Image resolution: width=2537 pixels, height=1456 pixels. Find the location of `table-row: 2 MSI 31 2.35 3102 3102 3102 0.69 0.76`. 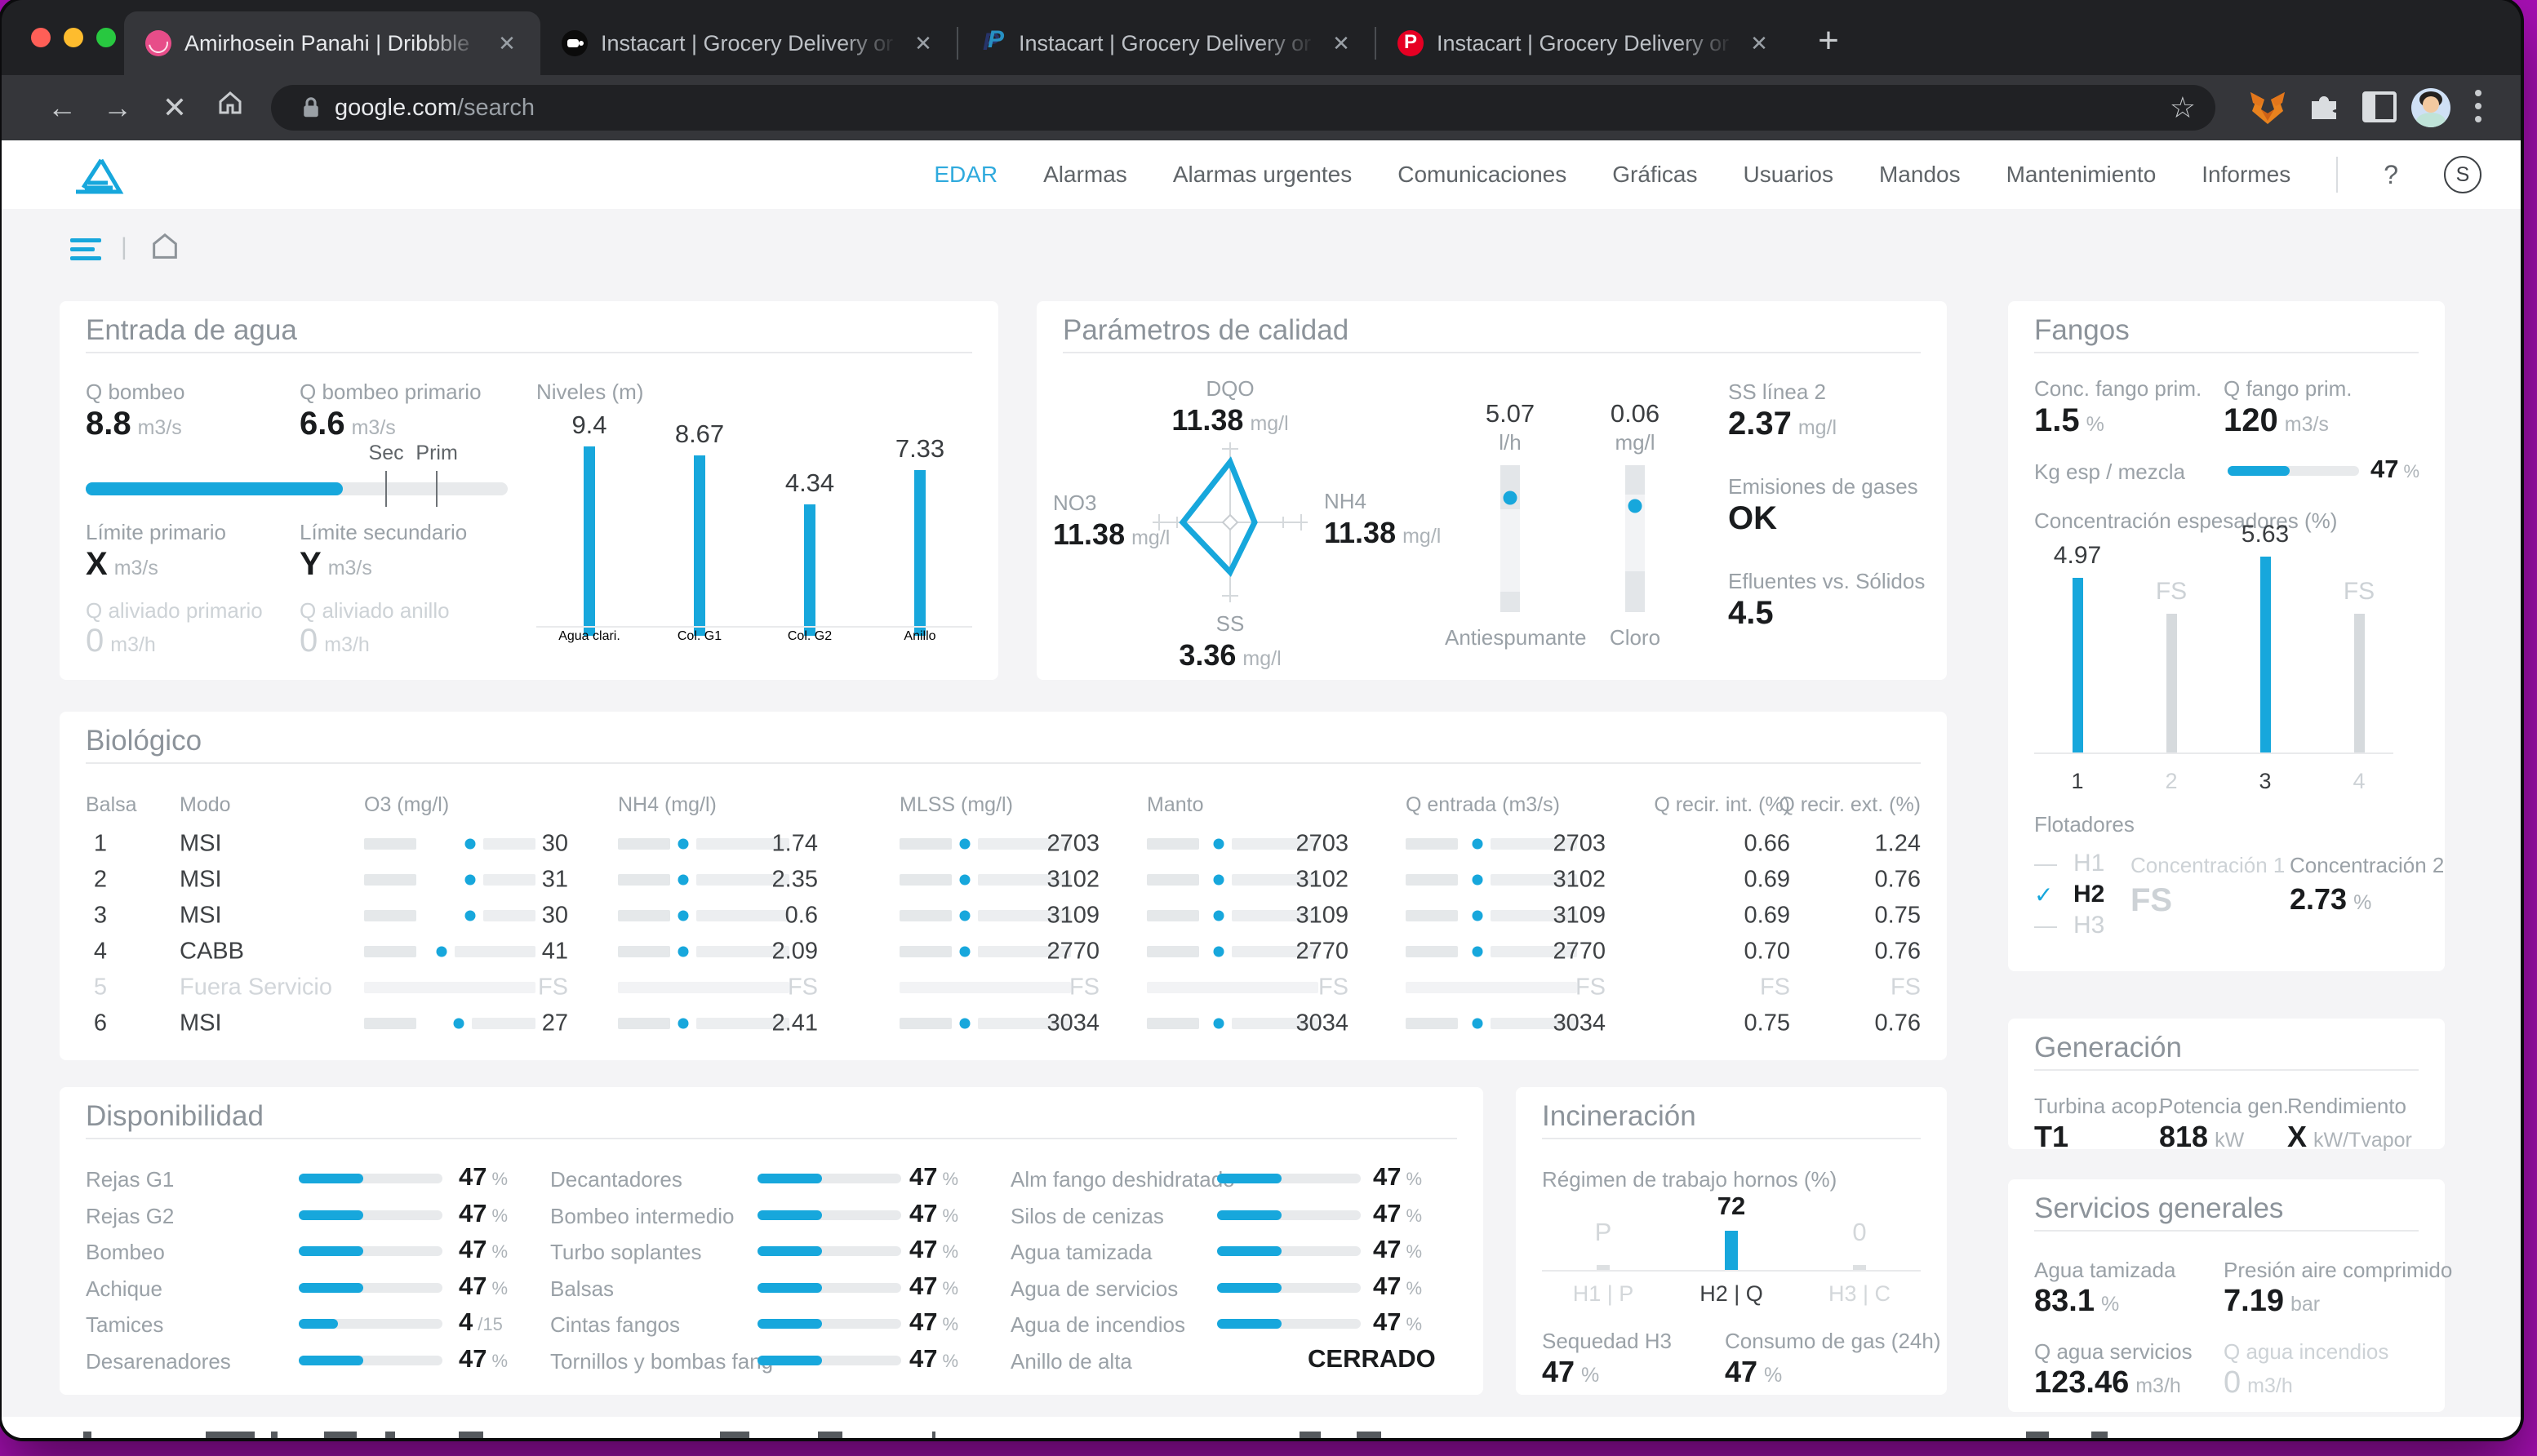

table-row: 2 MSI 31 2.35 3102 3102 3102 0.69 0.76 is located at coordinates (1003, 880).